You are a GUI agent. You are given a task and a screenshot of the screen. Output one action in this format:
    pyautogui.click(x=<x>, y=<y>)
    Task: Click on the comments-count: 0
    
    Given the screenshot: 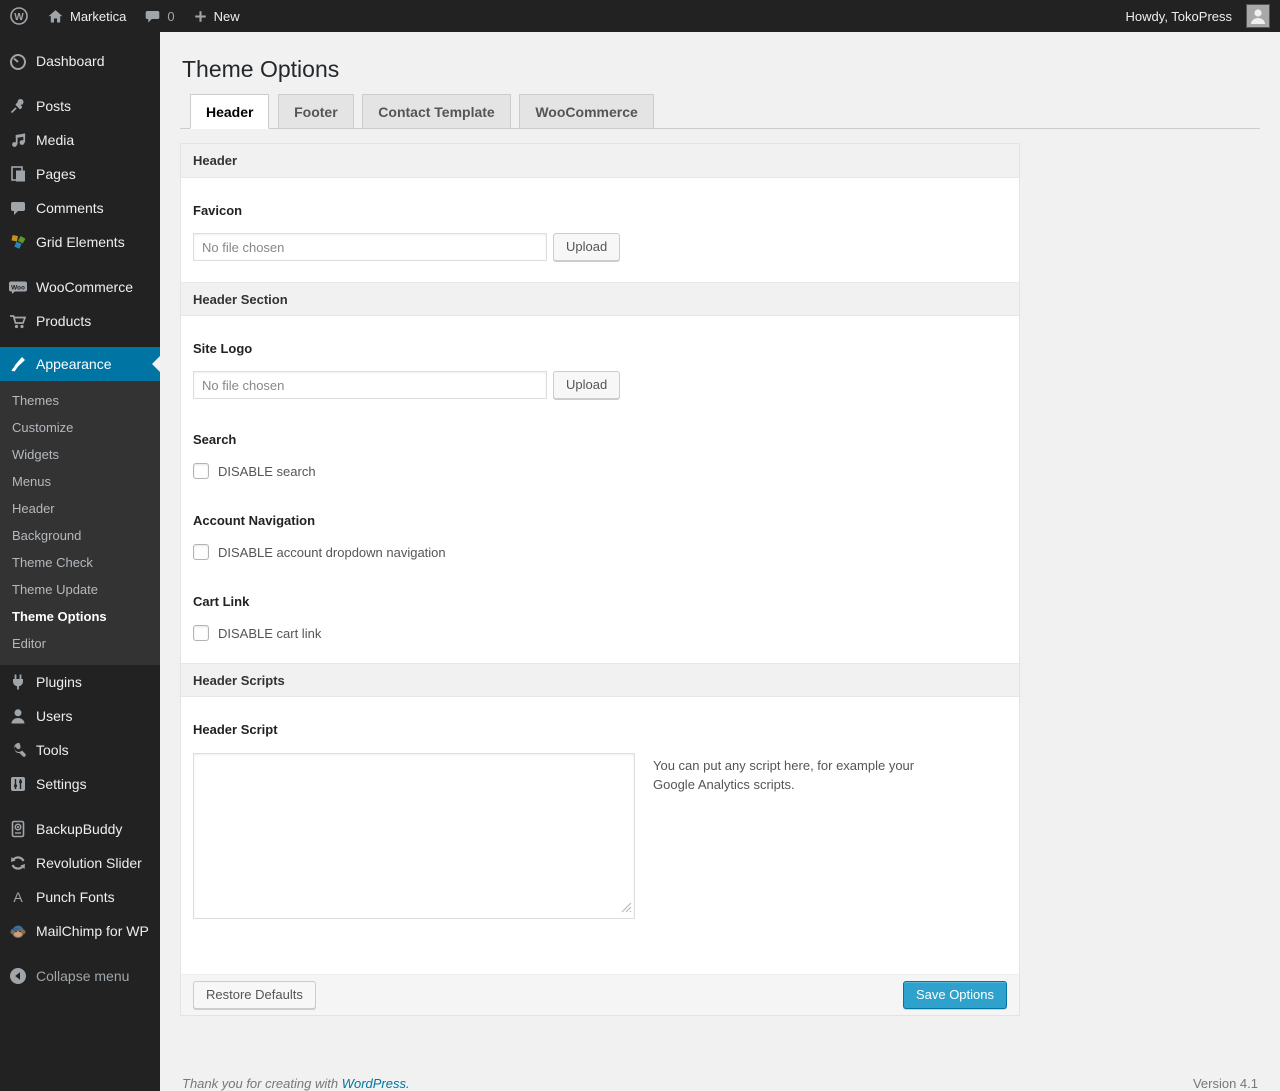 What is the action you would take?
    pyautogui.click(x=171, y=16)
    